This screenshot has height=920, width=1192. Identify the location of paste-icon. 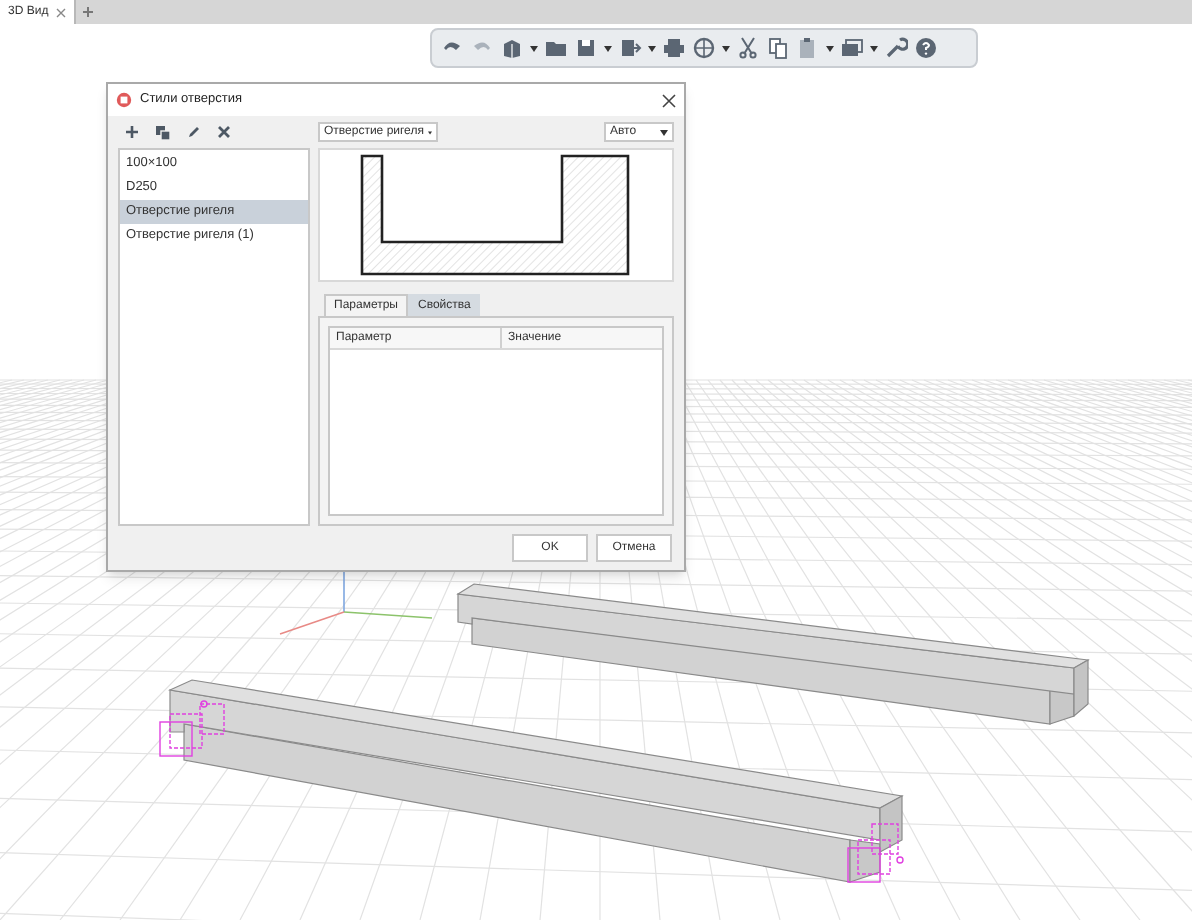
(808, 48).